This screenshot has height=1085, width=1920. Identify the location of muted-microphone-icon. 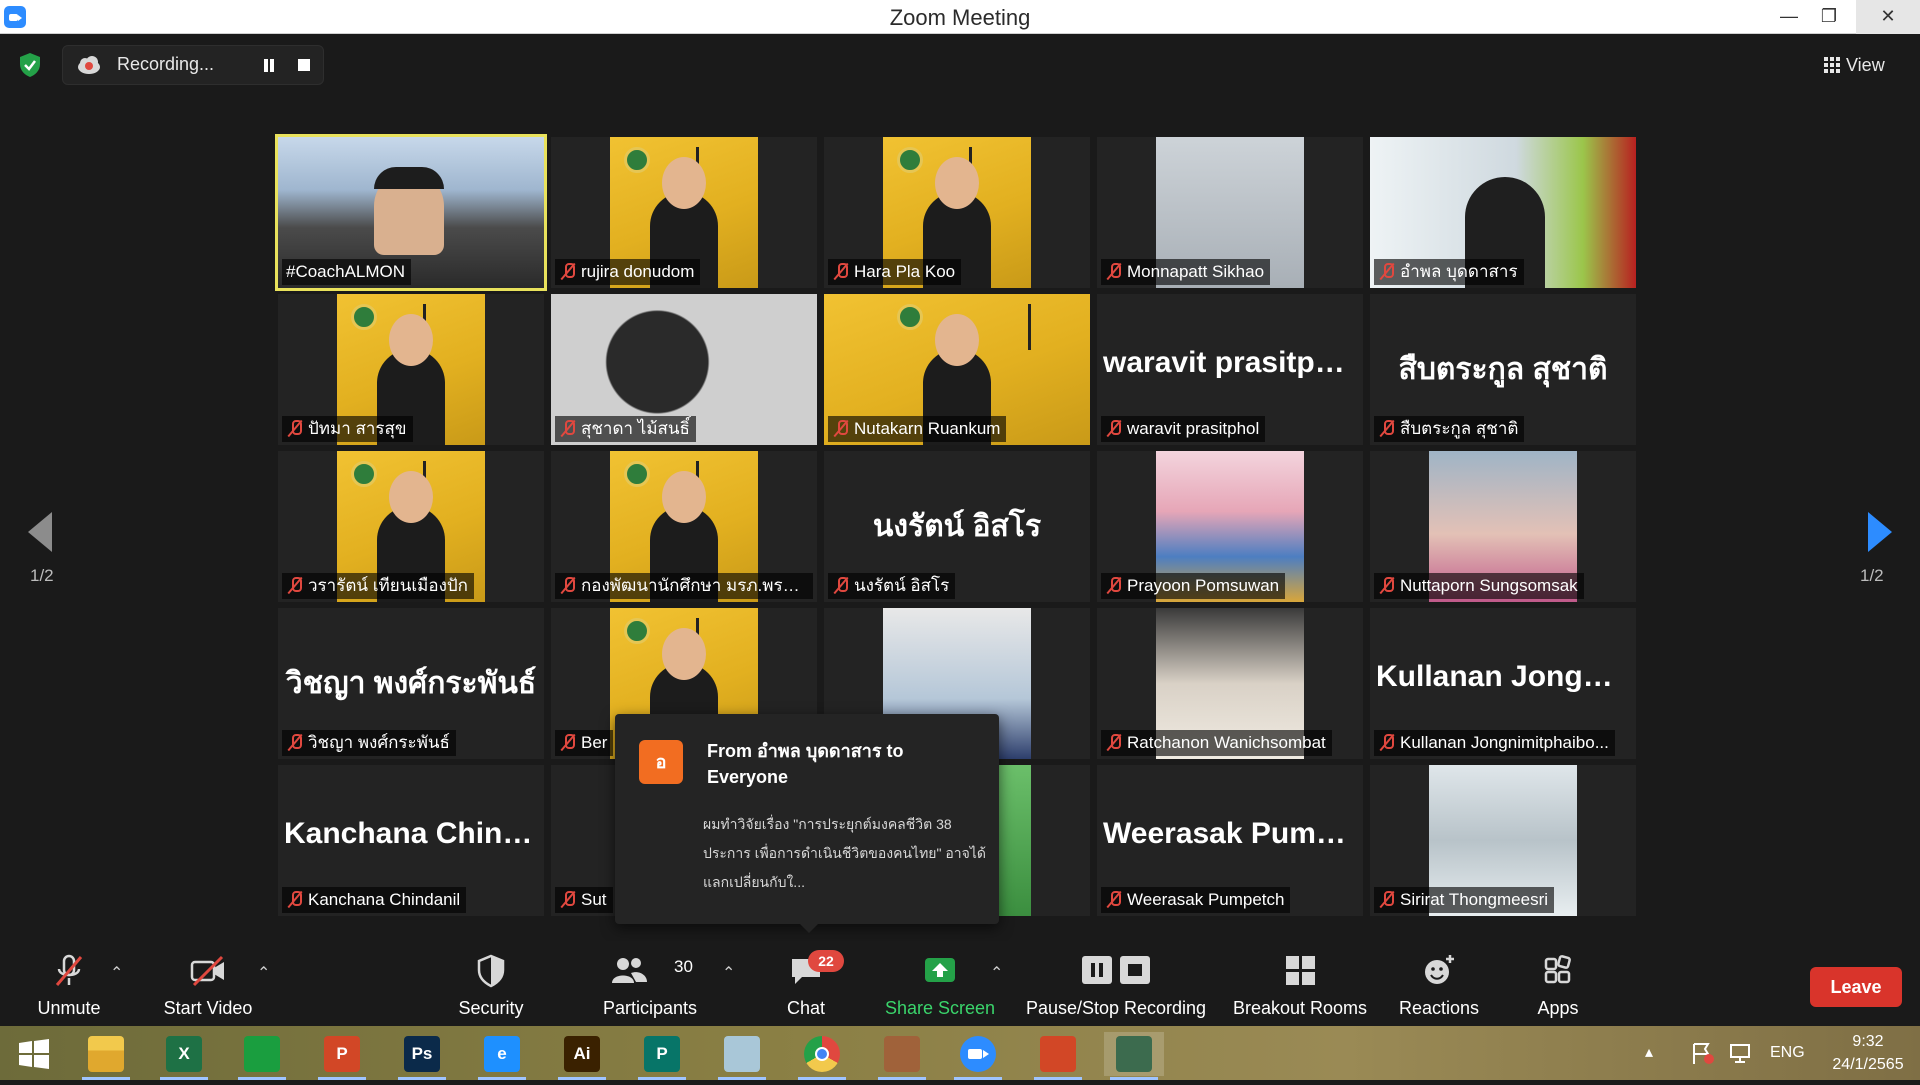
(69, 970).